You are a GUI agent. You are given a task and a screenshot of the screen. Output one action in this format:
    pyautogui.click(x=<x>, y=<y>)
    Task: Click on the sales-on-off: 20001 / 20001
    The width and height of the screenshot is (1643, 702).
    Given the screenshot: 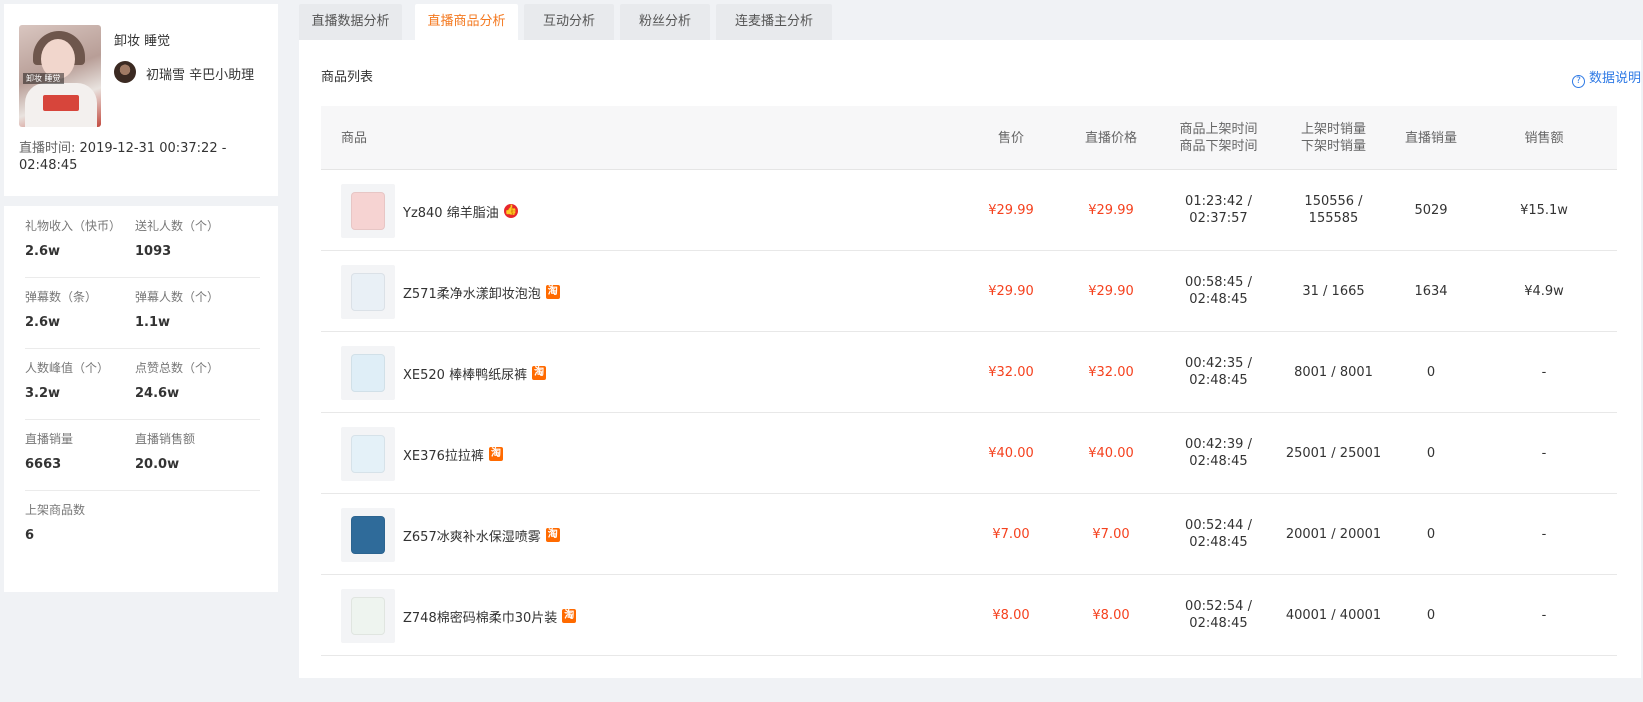 What is the action you would take?
    pyautogui.click(x=1333, y=534)
    